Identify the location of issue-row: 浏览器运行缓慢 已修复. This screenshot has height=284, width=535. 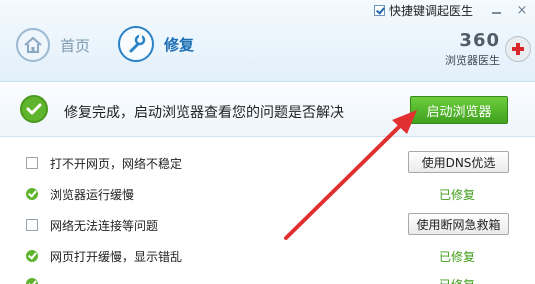
(276, 194).